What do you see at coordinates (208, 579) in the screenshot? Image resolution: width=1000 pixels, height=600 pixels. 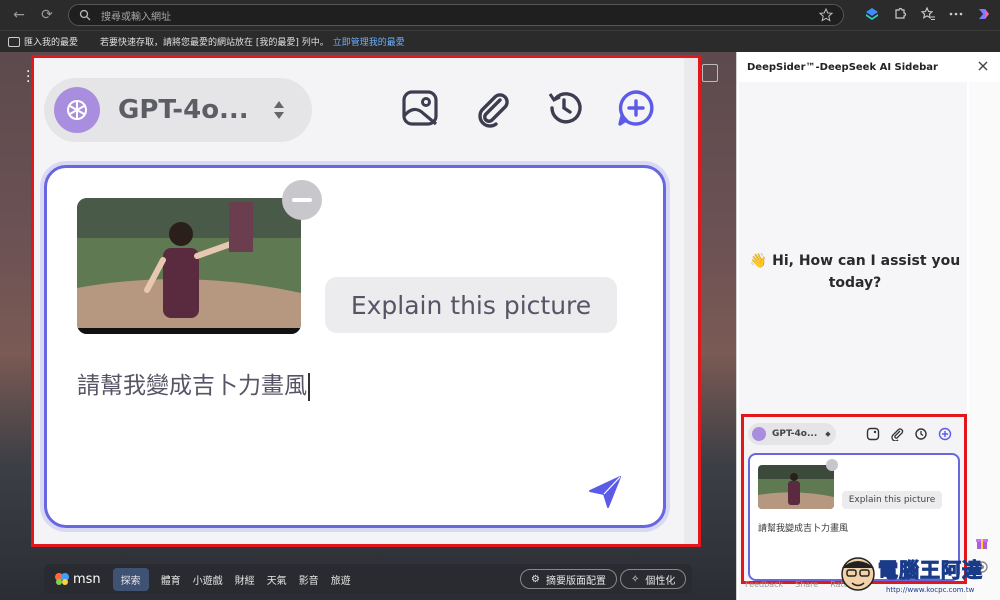 I see `msn-tab-games: 小遊戲` at bounding box center [208, 579].